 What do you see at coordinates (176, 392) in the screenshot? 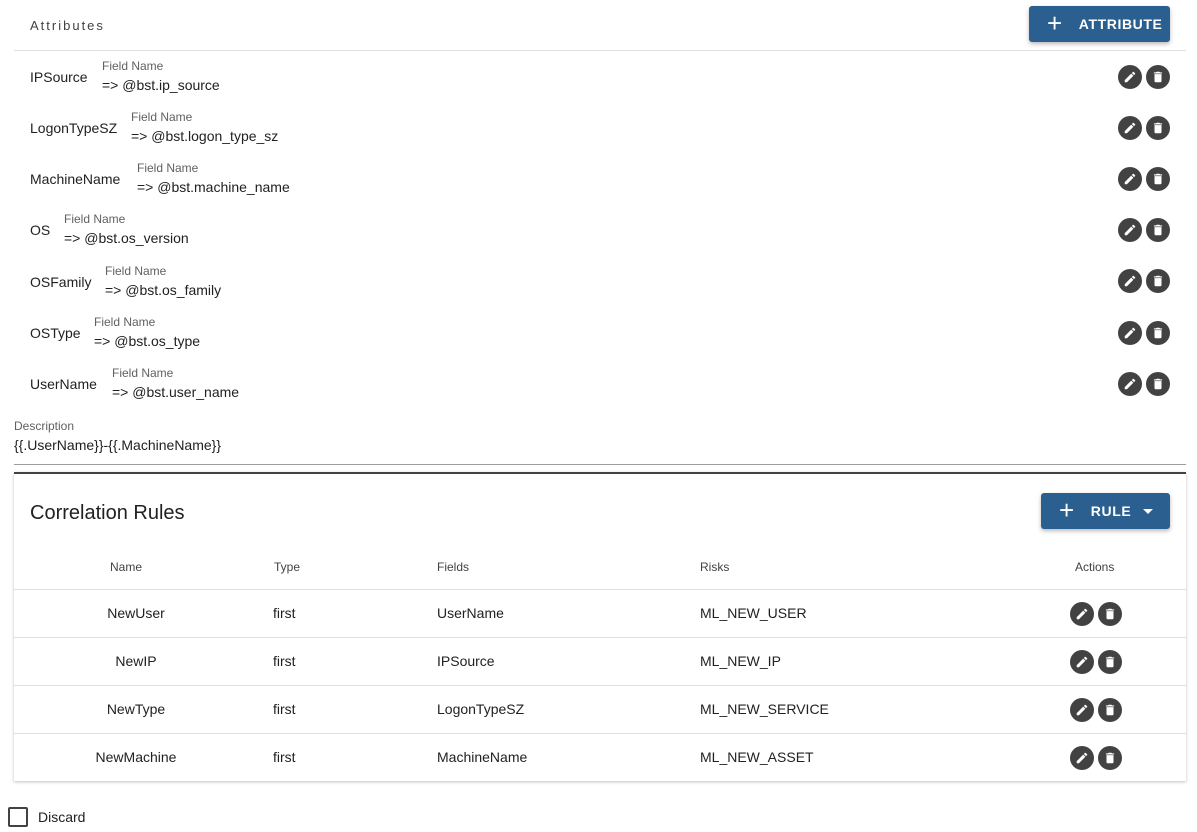
I see `field-name-value: => @bst.user_name` at bounding box center [176, 392].